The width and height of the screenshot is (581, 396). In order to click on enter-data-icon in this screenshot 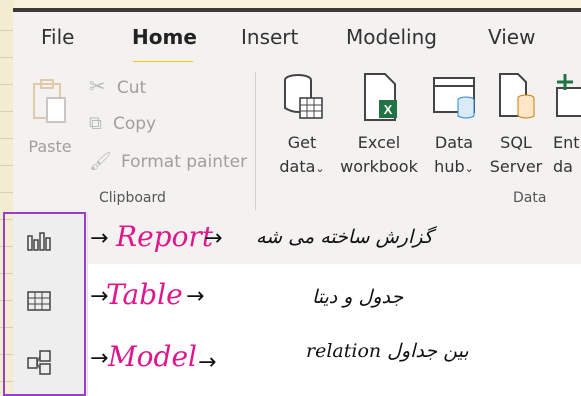, I will do `click(568, 95)`.